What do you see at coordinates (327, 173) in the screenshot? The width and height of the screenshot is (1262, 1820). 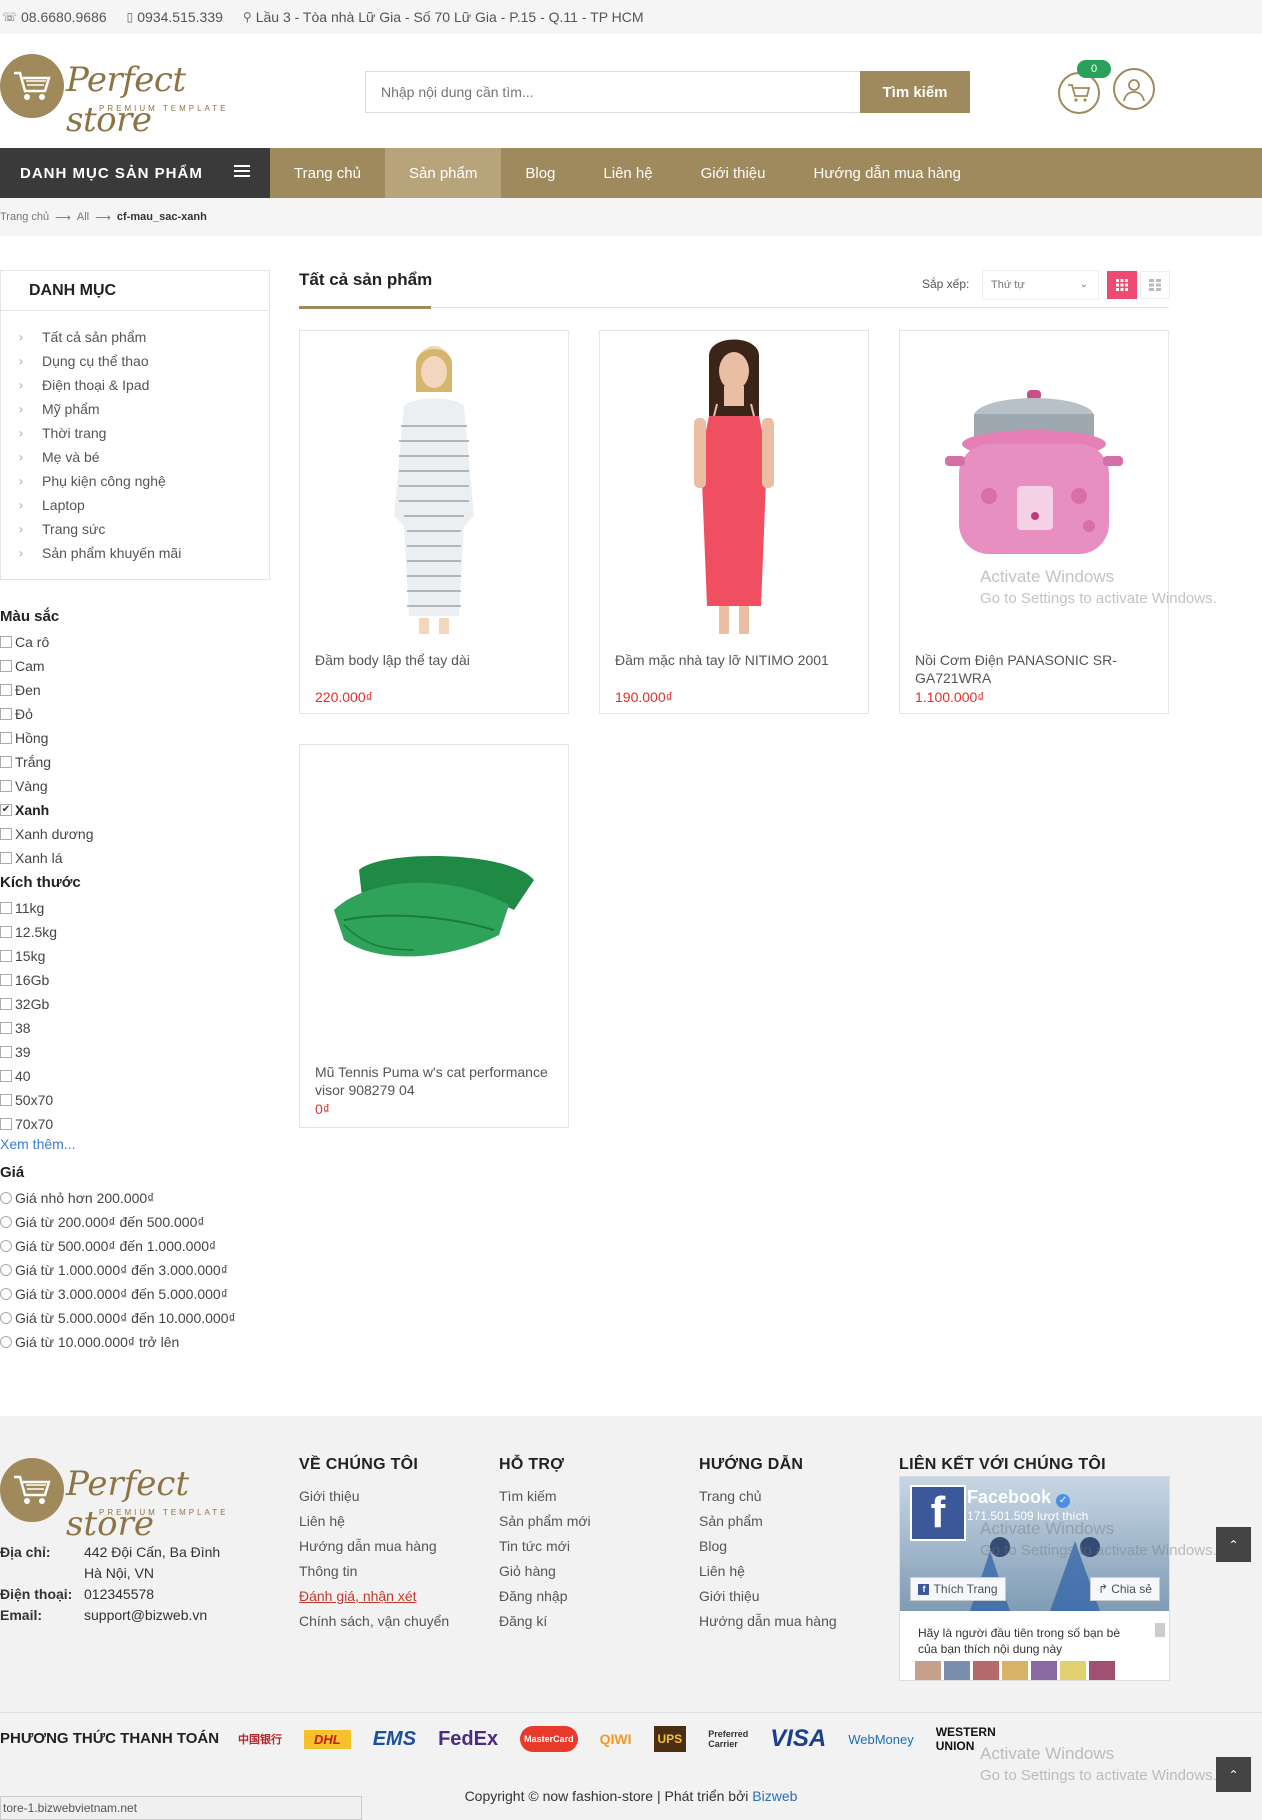 I see `nav-home: Trang chủ` at bounding box center [327, 173].